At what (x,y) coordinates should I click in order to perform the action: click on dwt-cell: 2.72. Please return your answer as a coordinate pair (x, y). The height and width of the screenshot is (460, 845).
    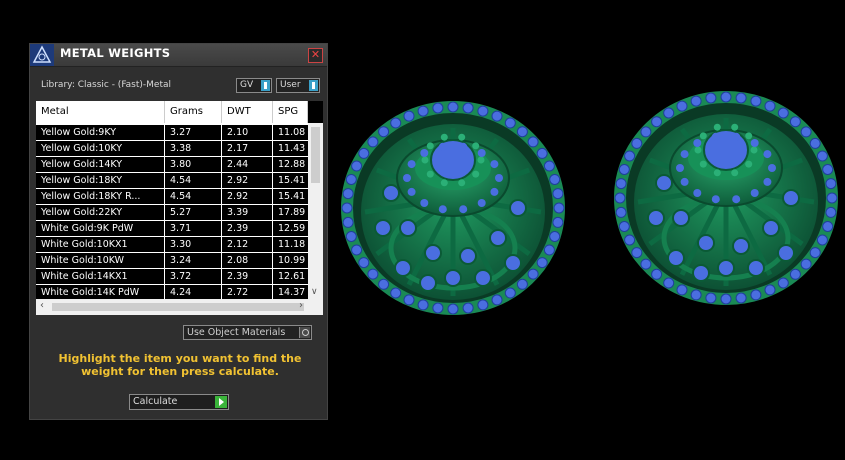
    Looking at the image, I should click on (247, 292).